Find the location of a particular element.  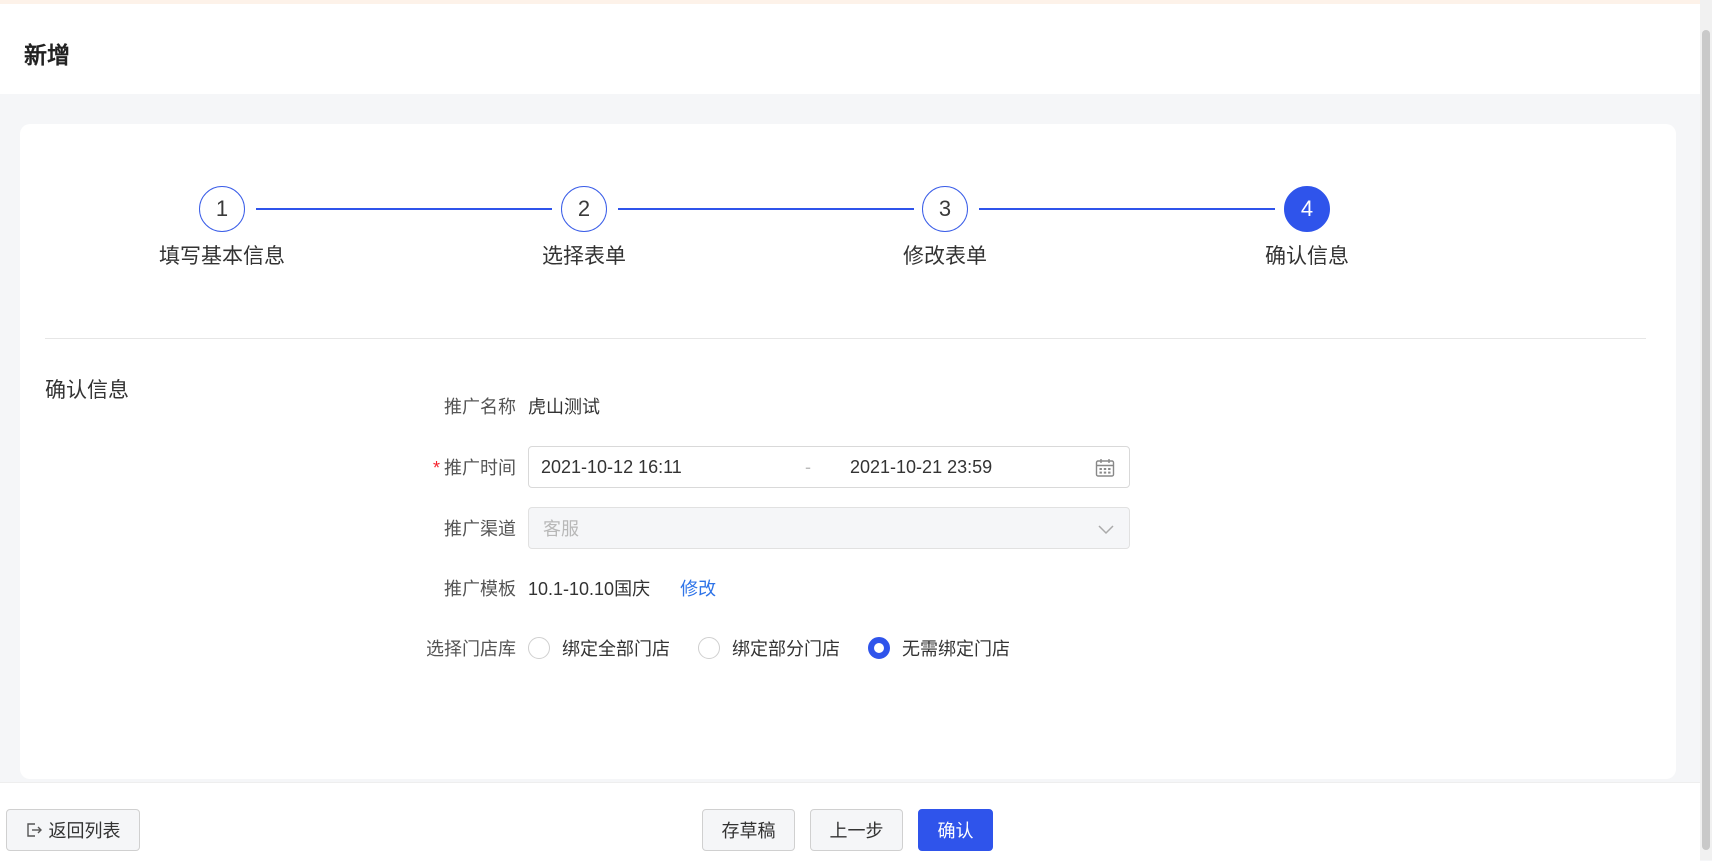

step-3: 3 修改表单 is located at coordinates (945, 228).